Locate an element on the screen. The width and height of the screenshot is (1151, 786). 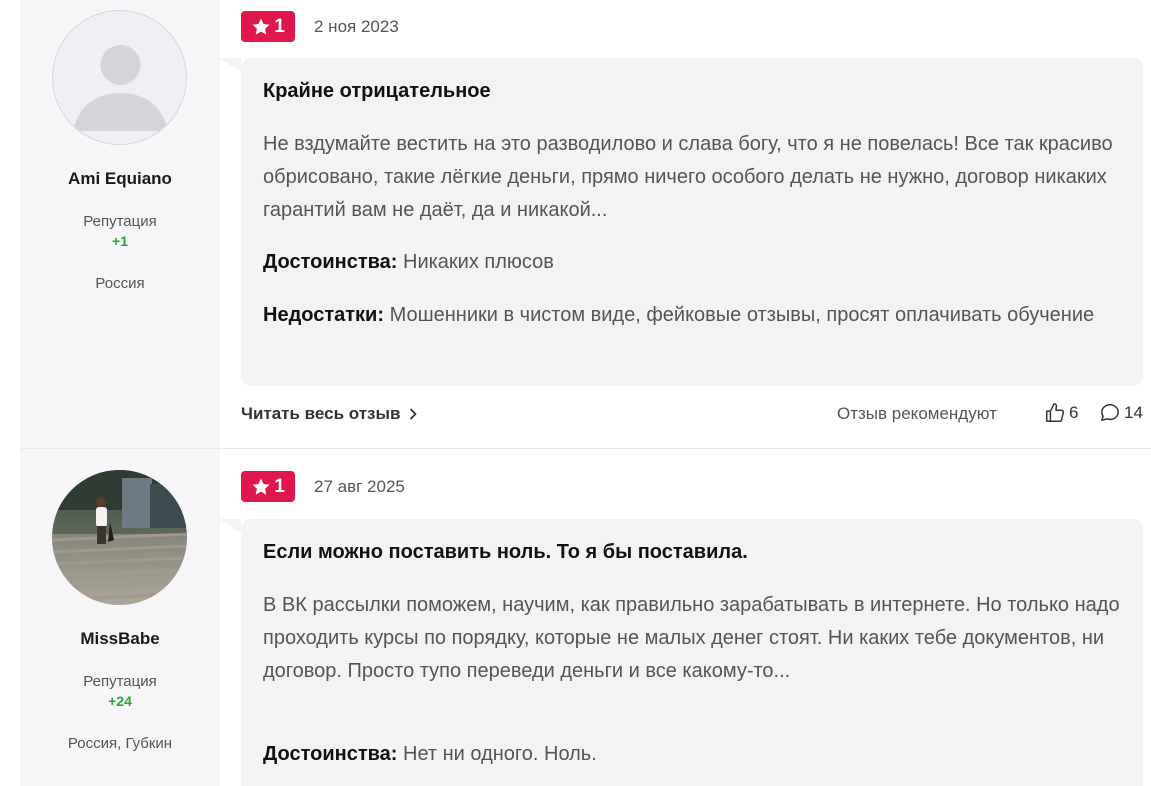
user-photo is located at coordinates (119, 537).